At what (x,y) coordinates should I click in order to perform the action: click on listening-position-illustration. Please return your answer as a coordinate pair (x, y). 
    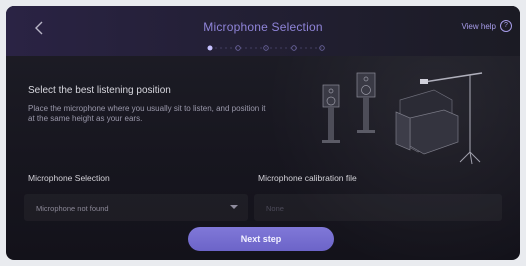
    Looking at the image, I should click on (402, 118).